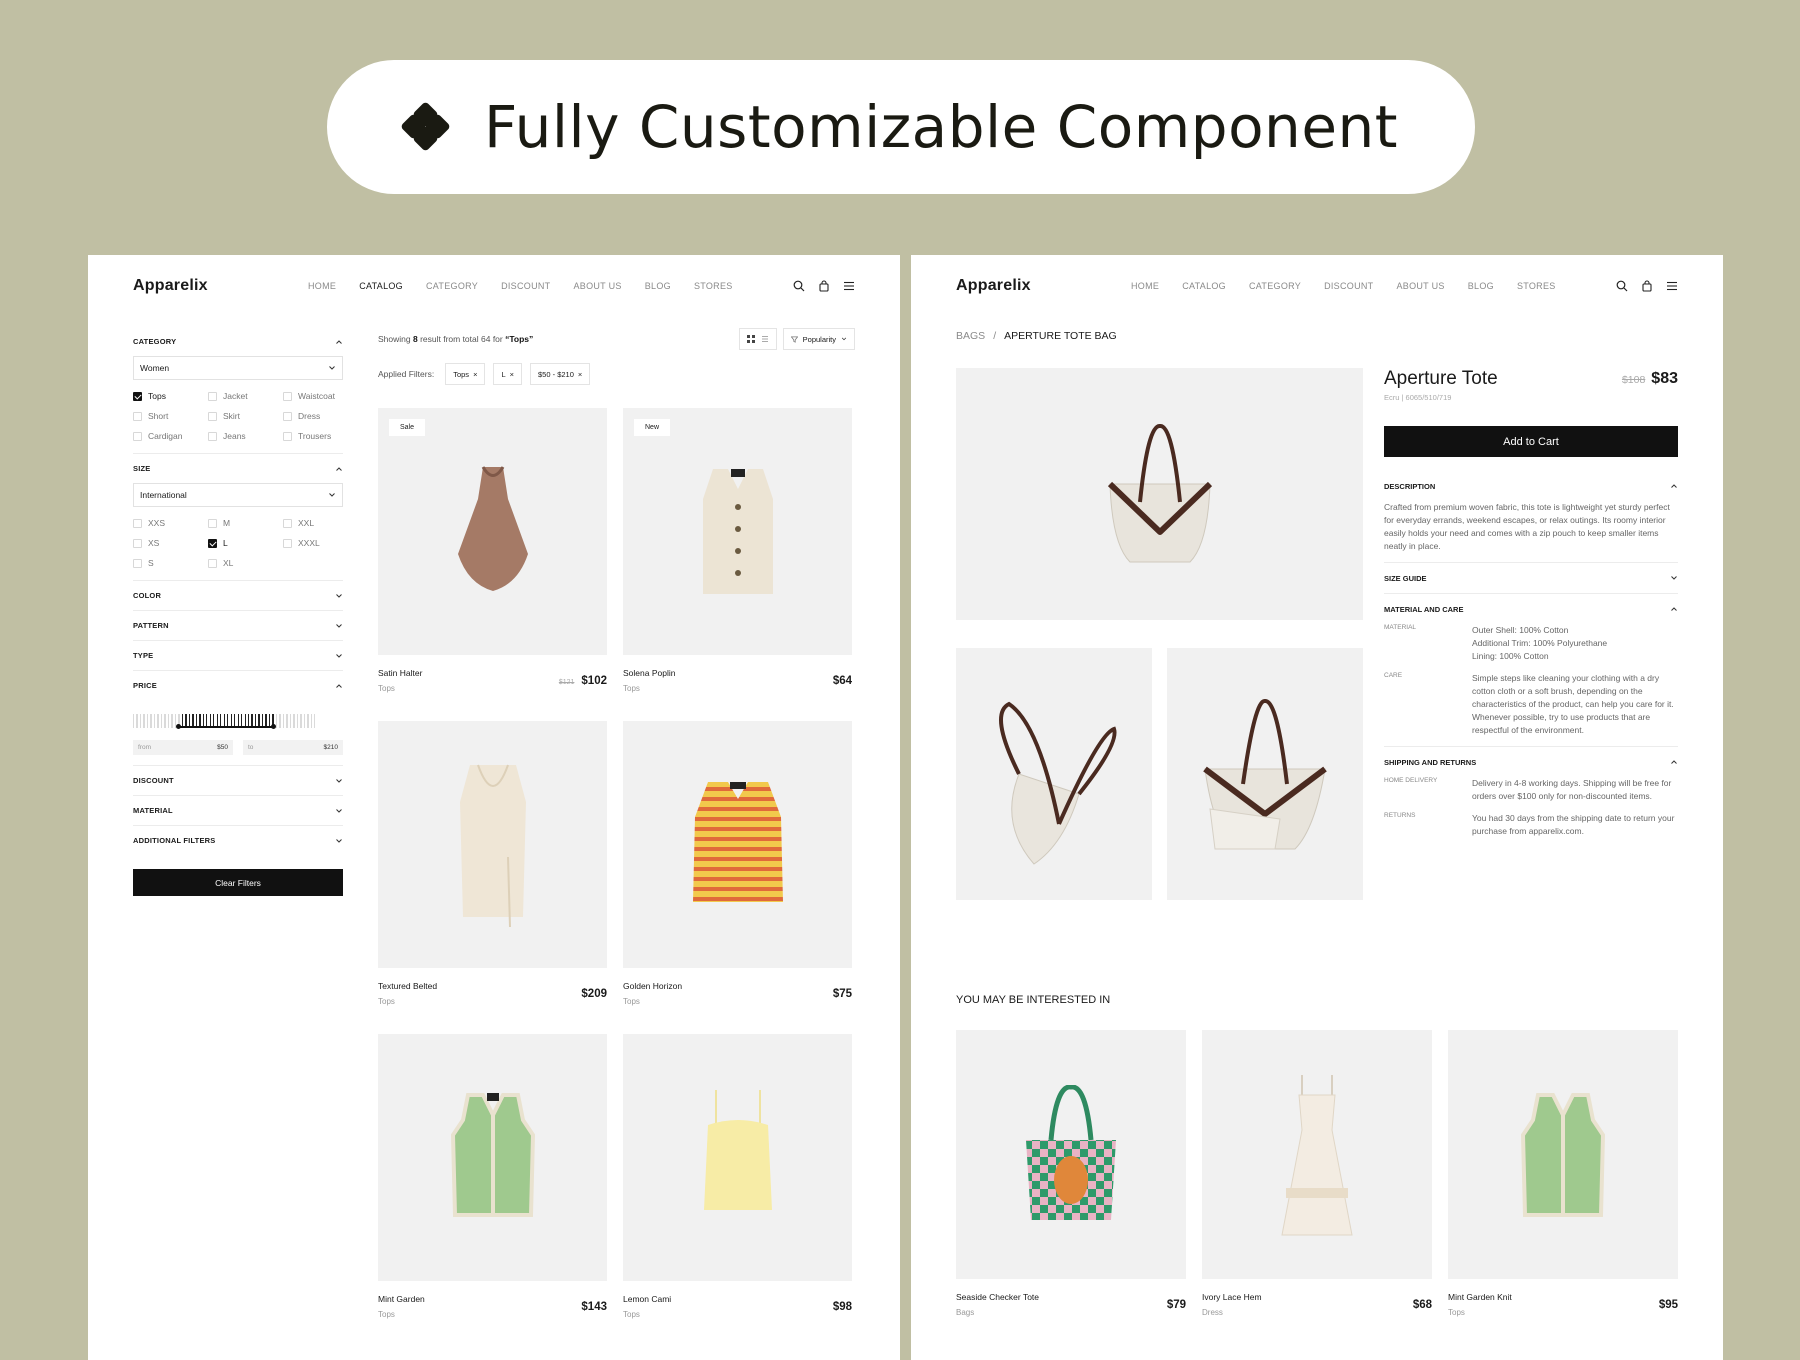  Describe the element at coordinates (1531, 486) in the screenshot. I see `accordion-description-header: DESCRIPTION` at that location.